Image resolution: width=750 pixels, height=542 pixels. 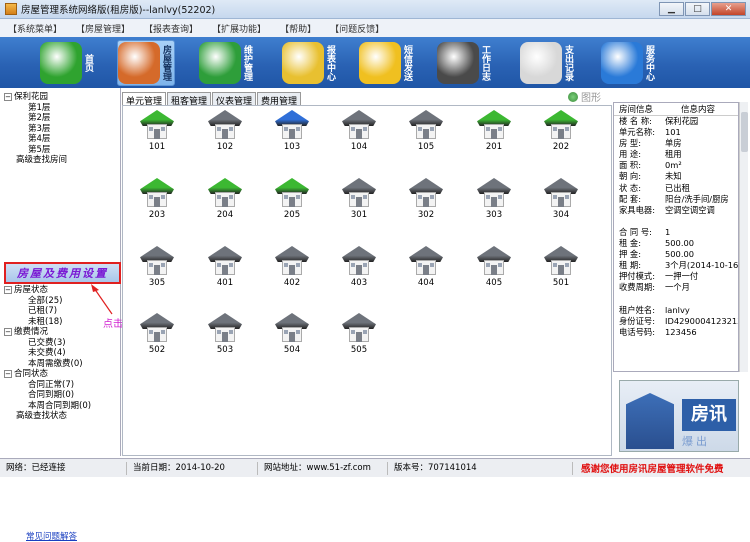 What do you see at coordinates (426, 199) in the screenshot?
I see `room-302: 302` at bounding box center [426, 199].